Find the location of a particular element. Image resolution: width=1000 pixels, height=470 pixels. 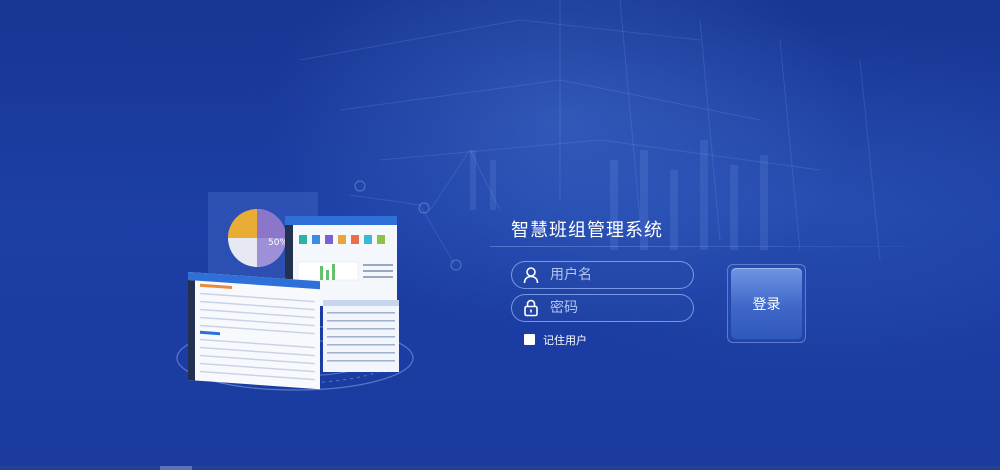

login-button: 登录 is located at coordinates (766, 303).